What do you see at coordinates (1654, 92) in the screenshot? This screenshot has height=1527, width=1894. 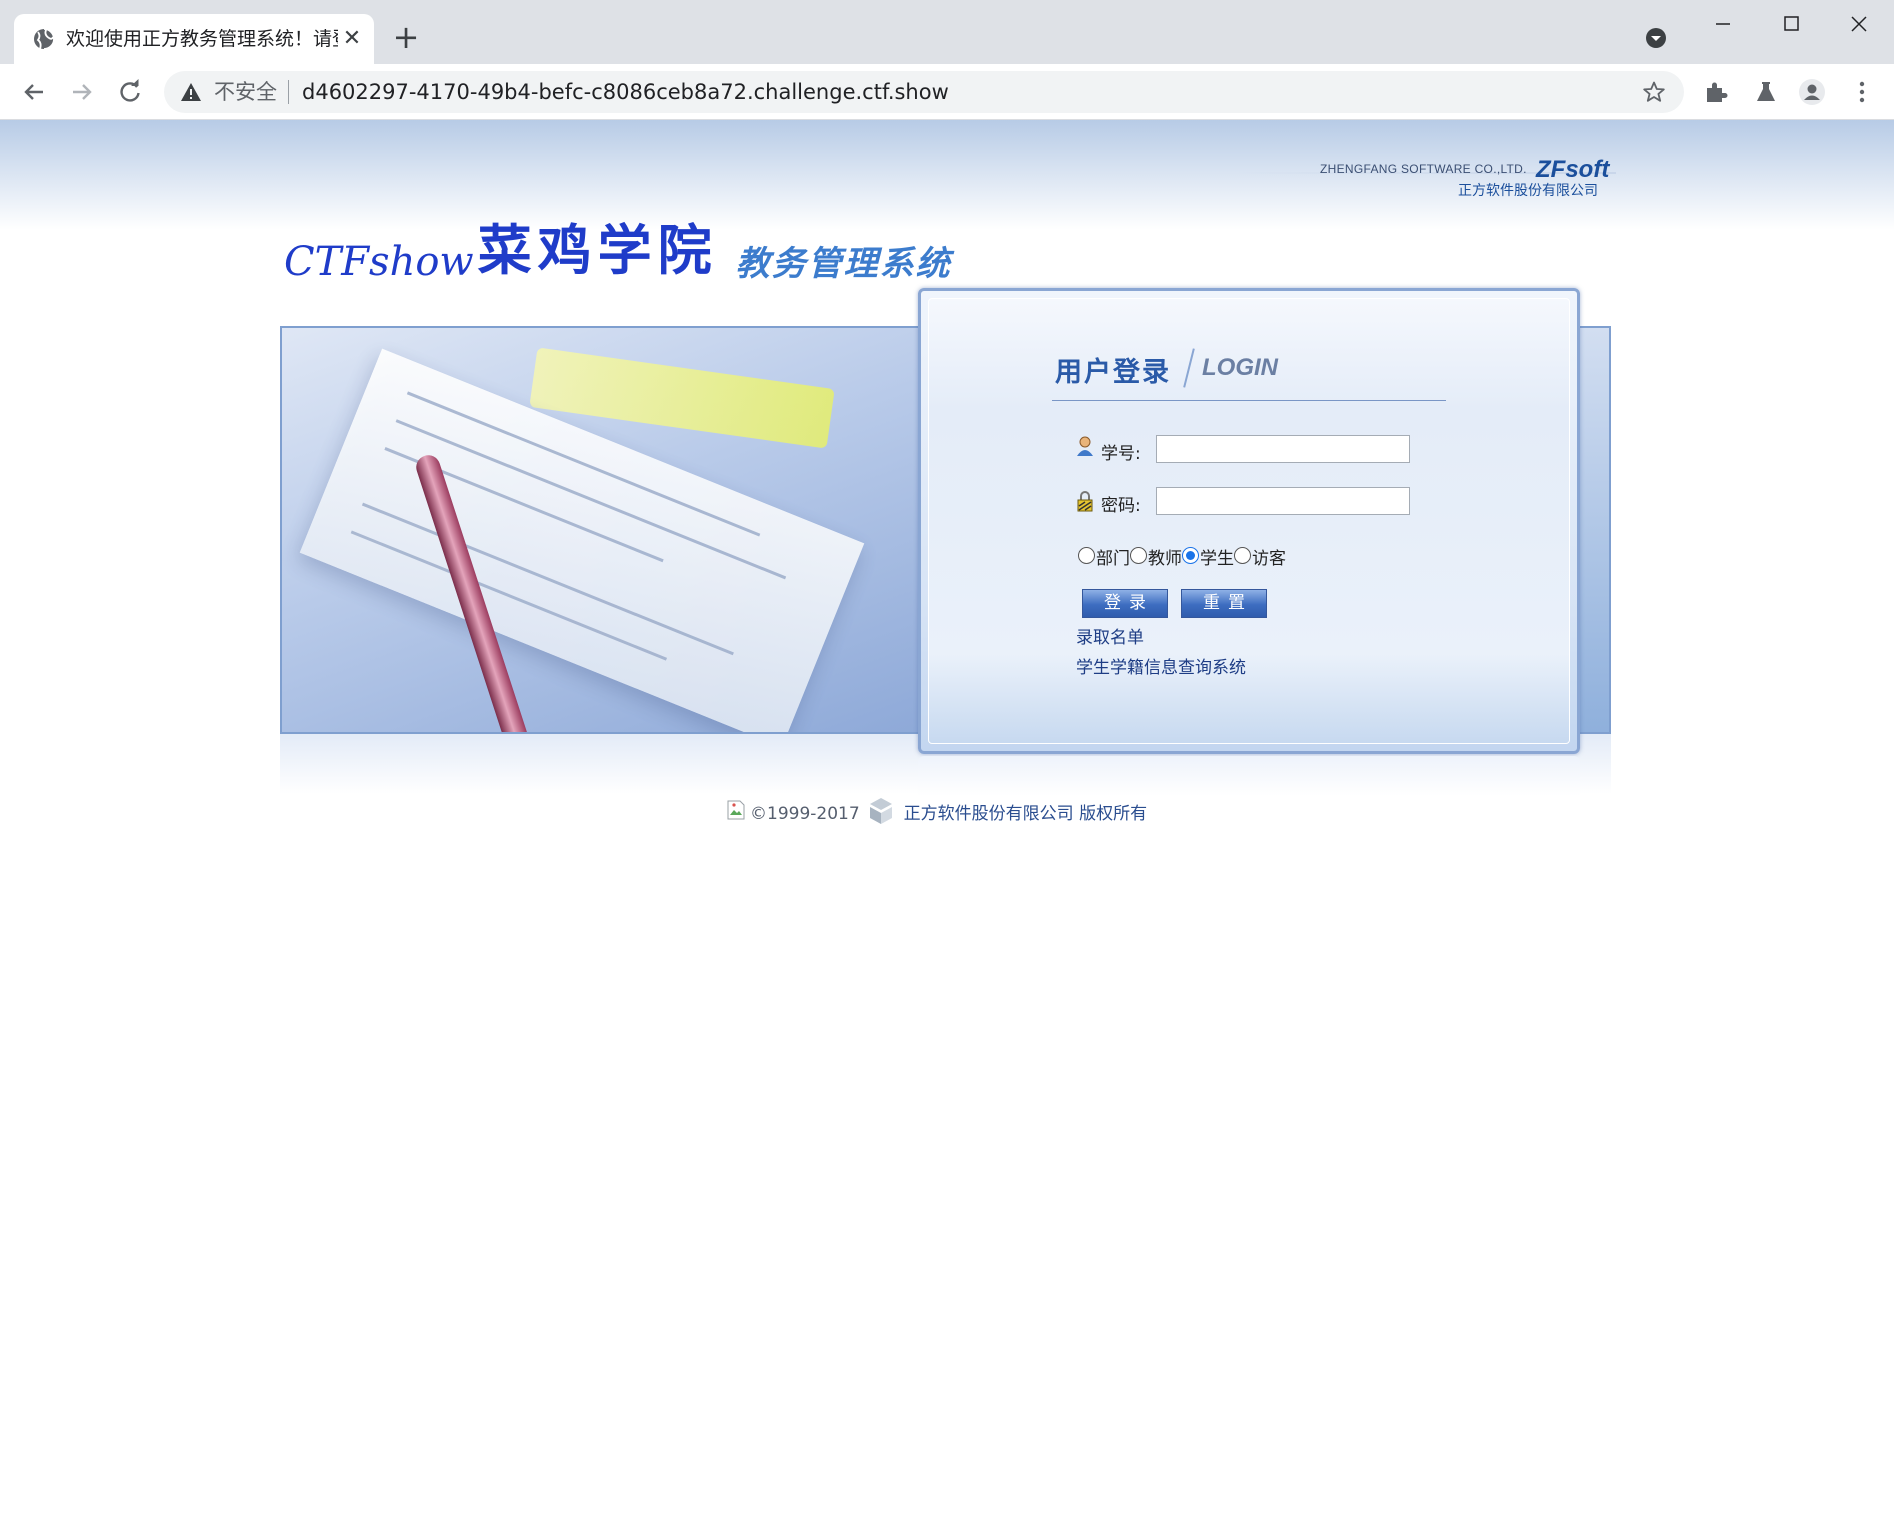 I see `bookmark-star-icon` at bounding box center [1654, 92].